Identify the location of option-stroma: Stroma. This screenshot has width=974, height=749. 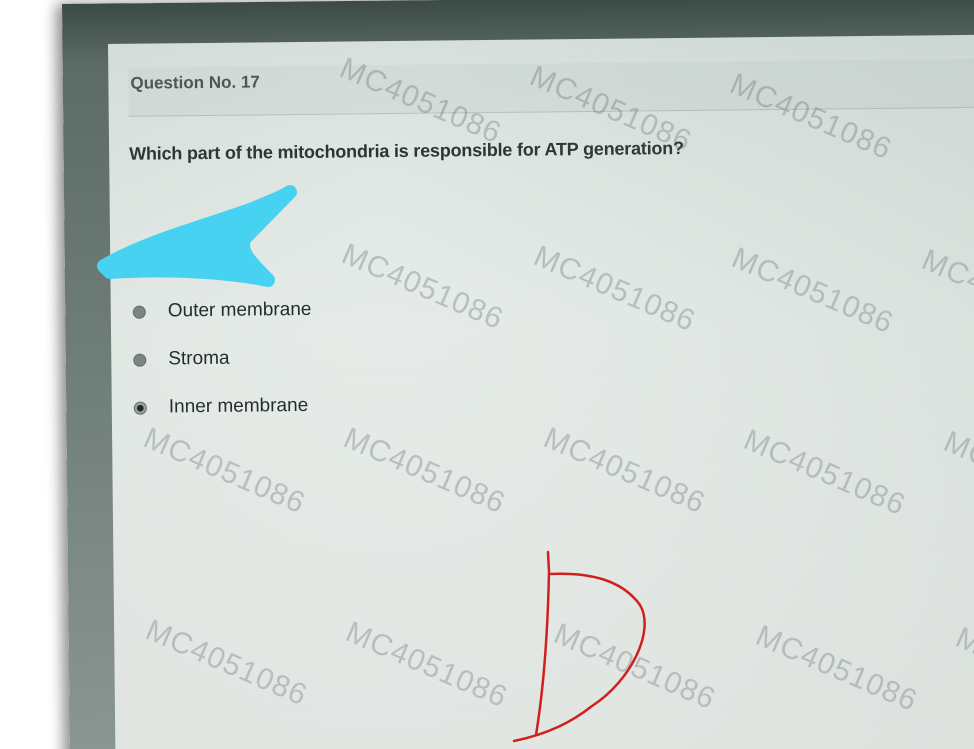
(222, 359).